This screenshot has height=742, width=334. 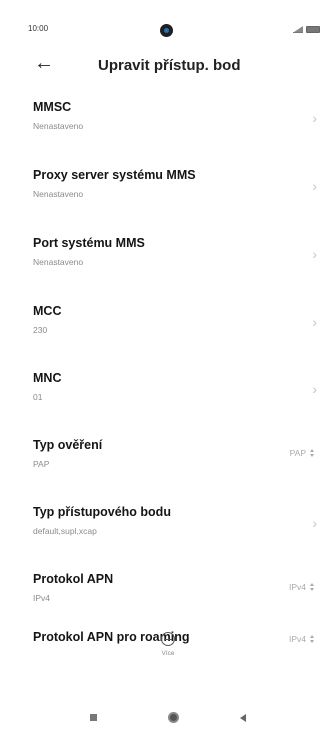 I want to click on battery-icon, so click(x=313, y=29).